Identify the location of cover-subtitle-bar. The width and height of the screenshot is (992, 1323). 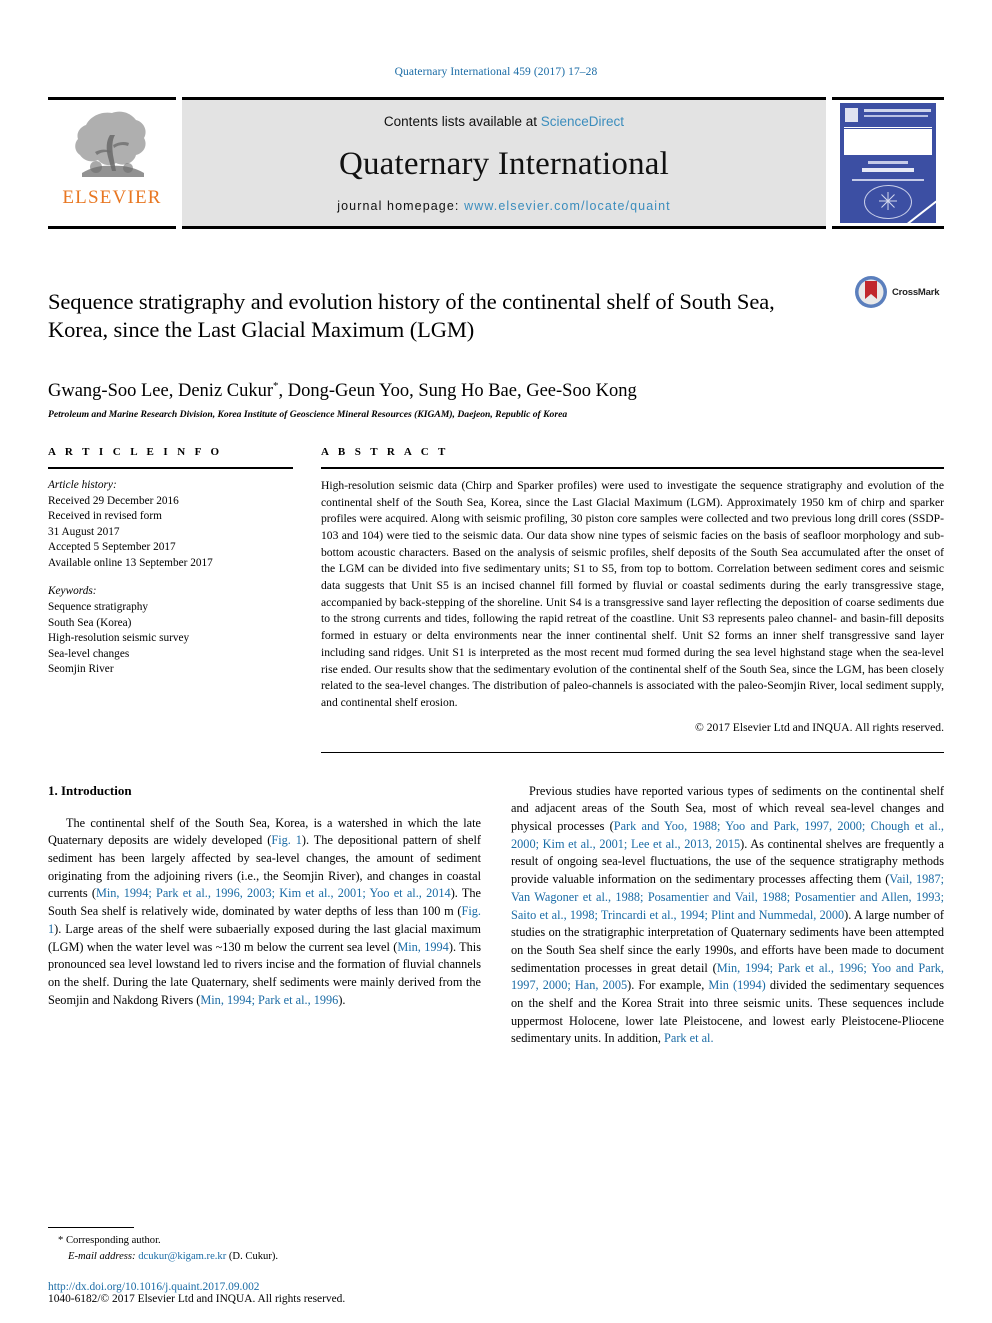
(896, 116).